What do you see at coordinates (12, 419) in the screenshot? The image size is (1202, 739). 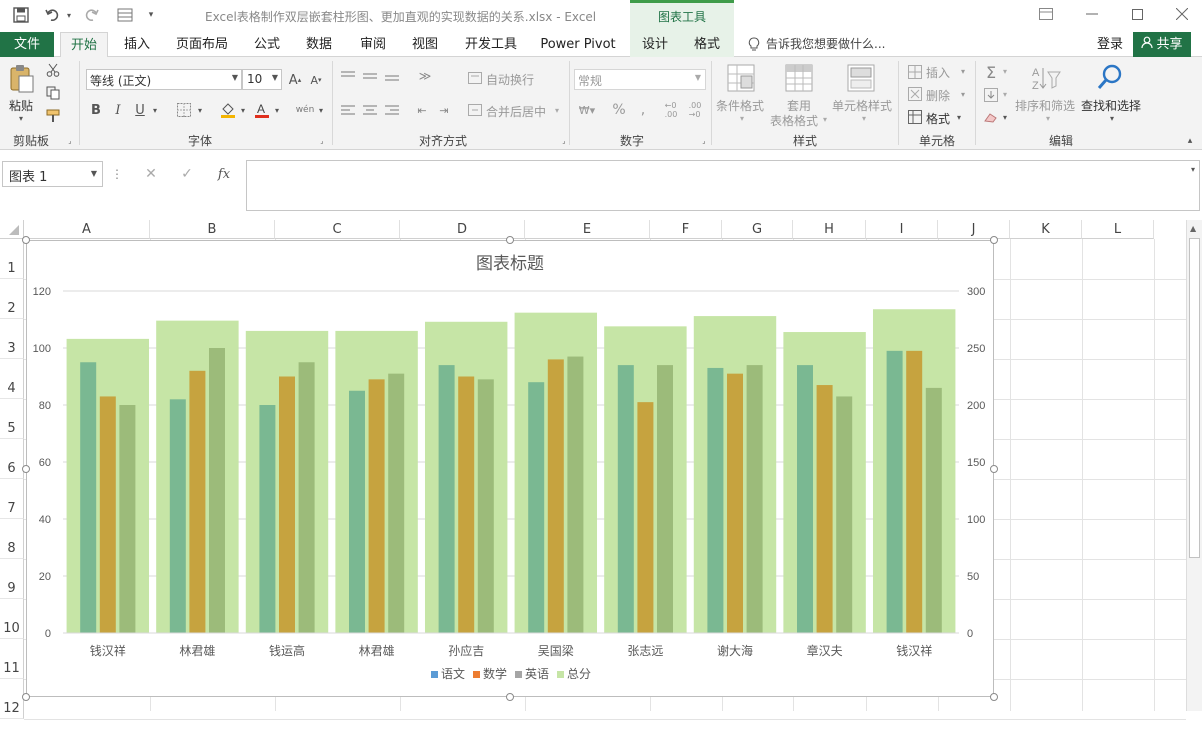 I see `row-header: 5` at bounding box center [12, 419].